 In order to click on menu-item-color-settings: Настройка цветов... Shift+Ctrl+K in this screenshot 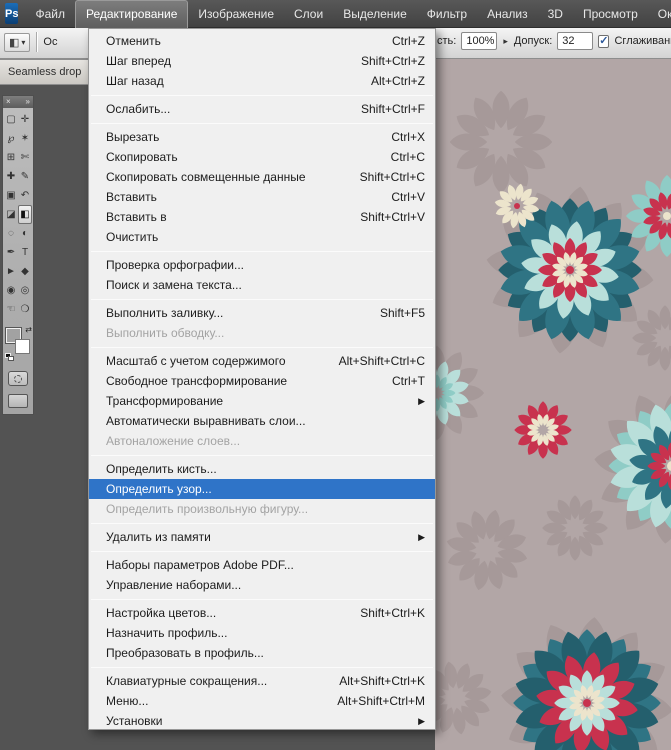, I will do `click(262, 613)`.